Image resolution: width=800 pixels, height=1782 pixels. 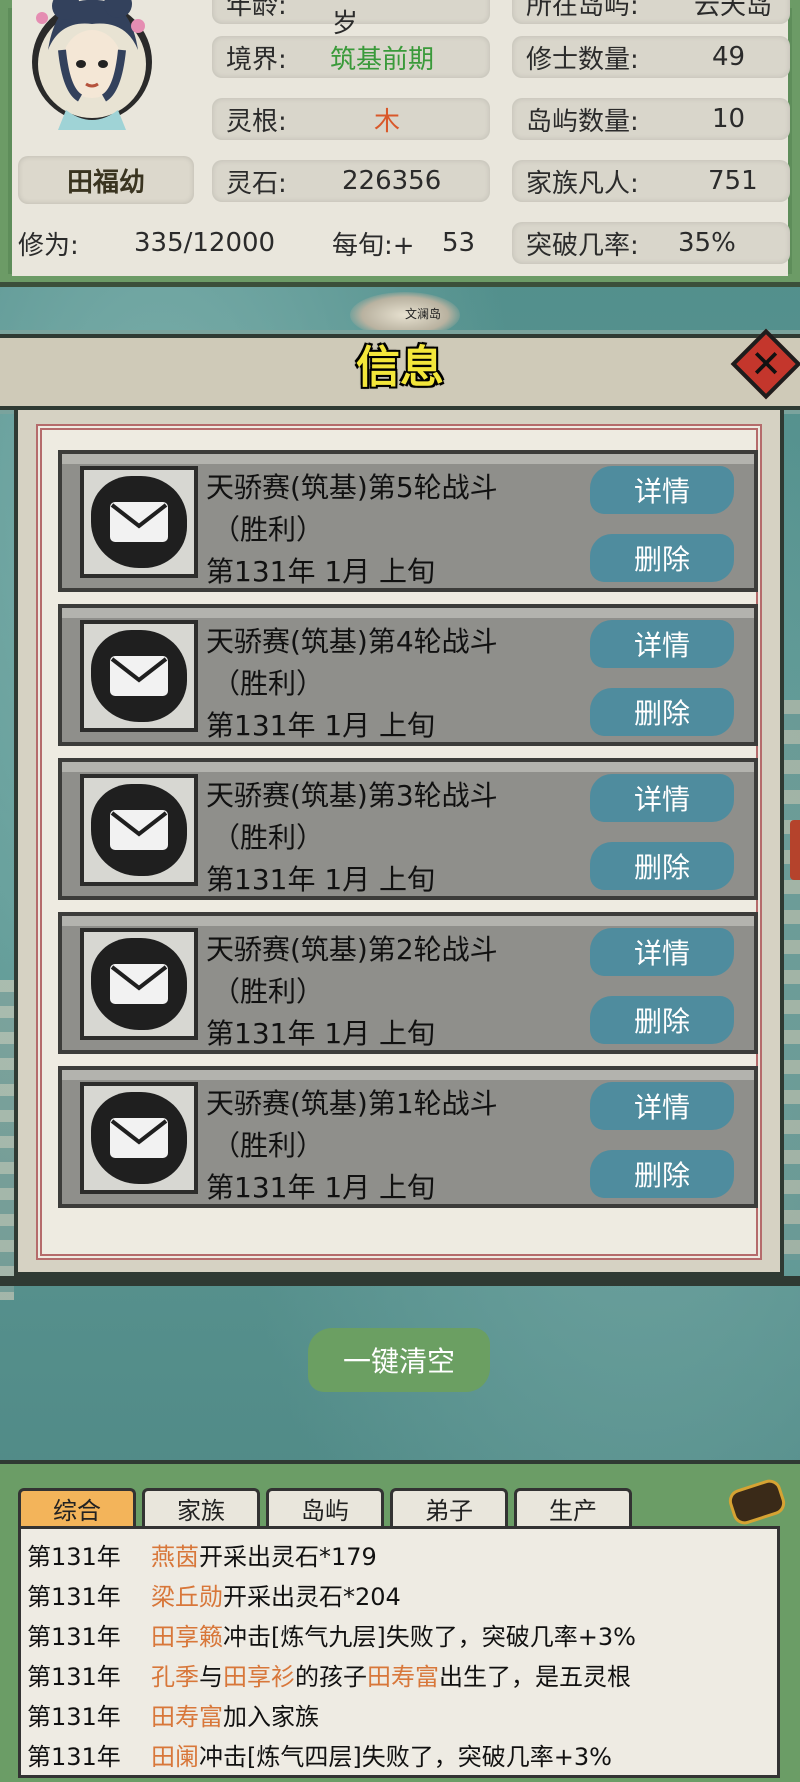 I want to click on cultivator-count-label: 修士数量:, so click(x=582, y=59).